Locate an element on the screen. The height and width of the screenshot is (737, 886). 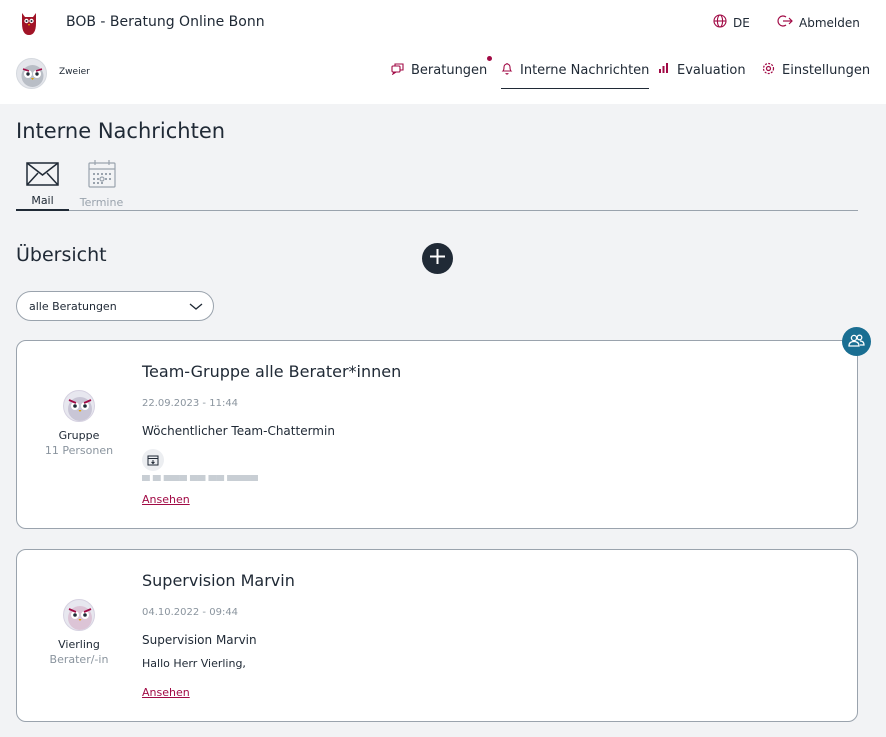
plus-icon is located at coordinates (437, 258).